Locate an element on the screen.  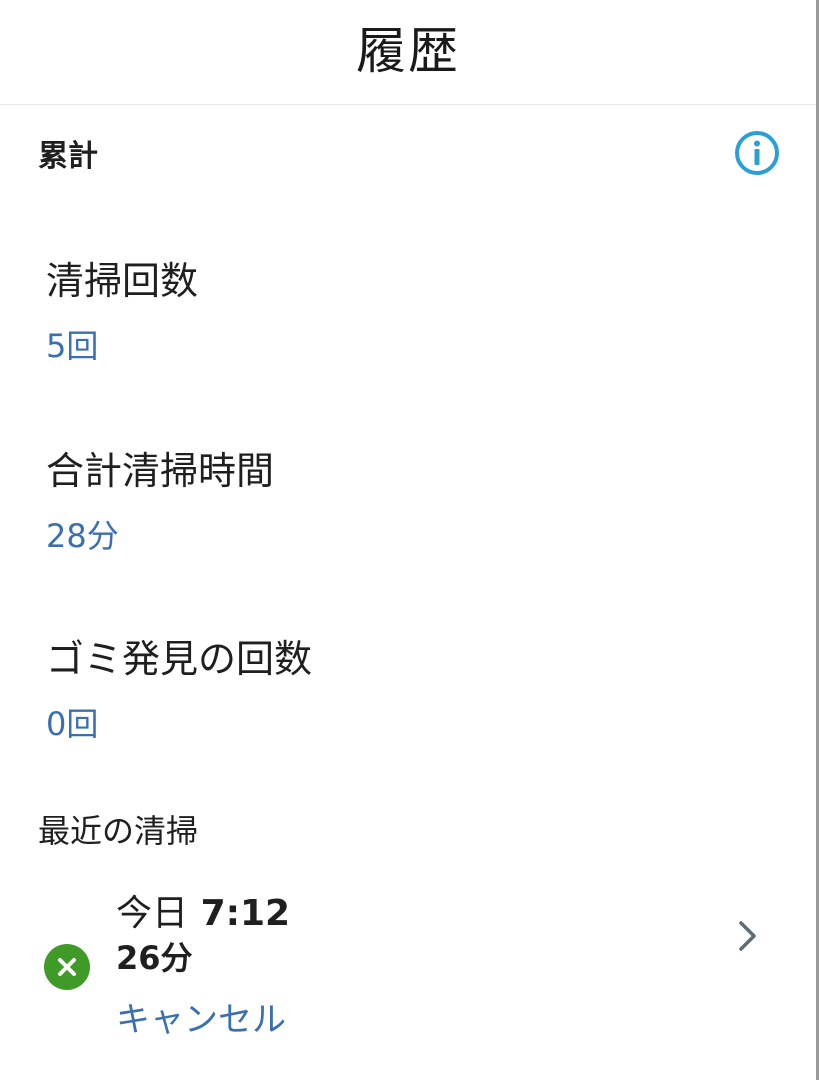
history-item-duration: 26分 is located at coordinates (154, 958).